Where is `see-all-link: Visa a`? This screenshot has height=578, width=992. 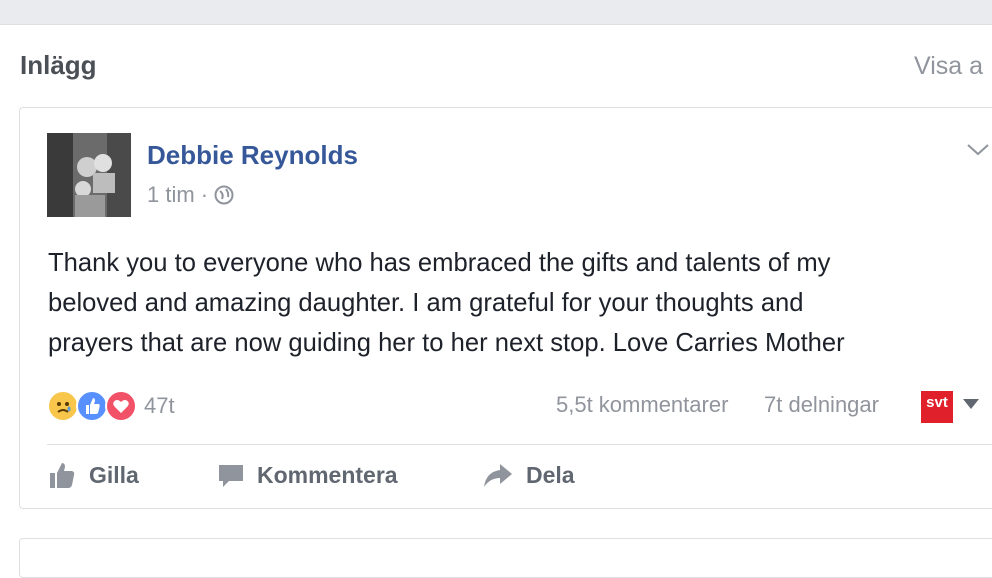
see-all-link: Visa a is located at coordinates (948, 66).